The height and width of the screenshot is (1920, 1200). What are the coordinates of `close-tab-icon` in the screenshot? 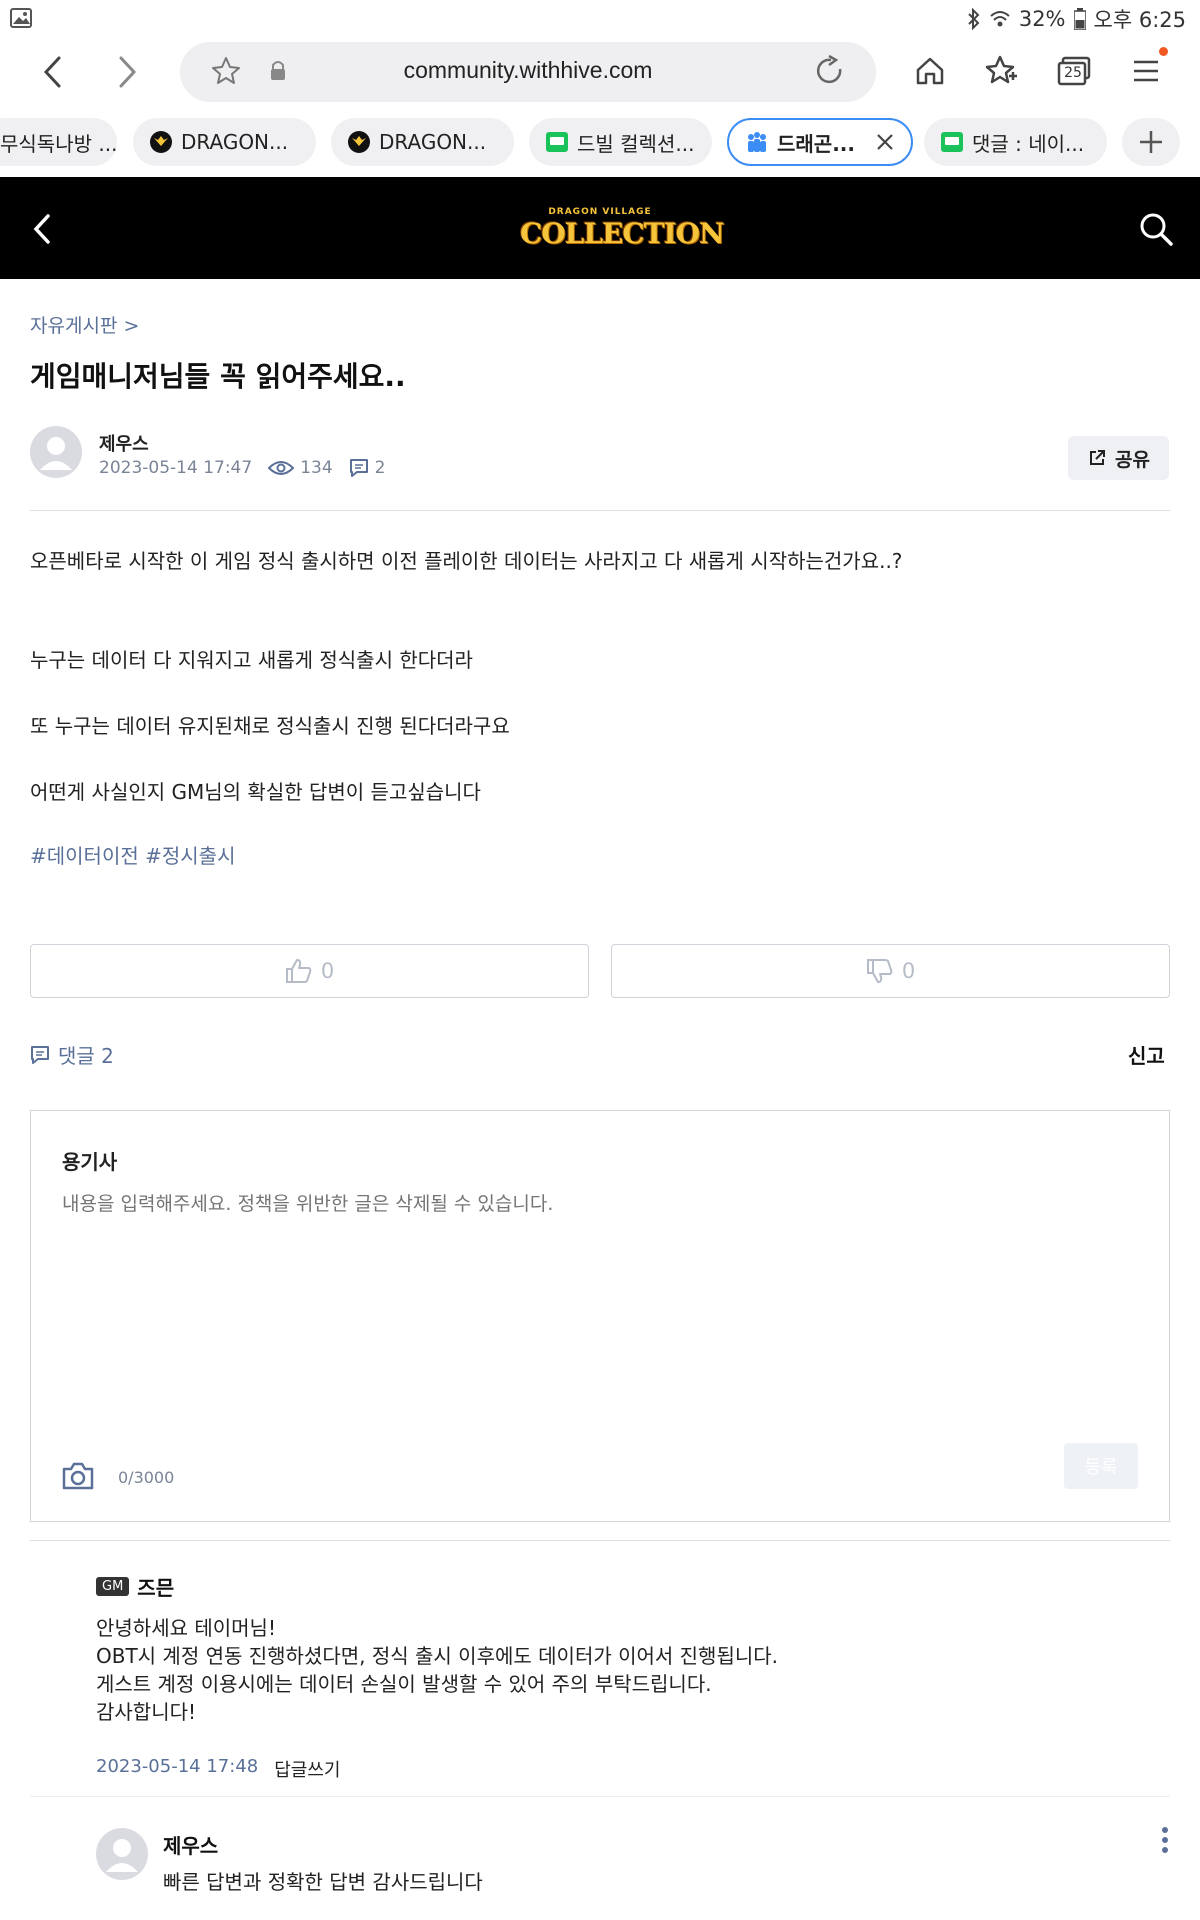 It's located at (885, 142).